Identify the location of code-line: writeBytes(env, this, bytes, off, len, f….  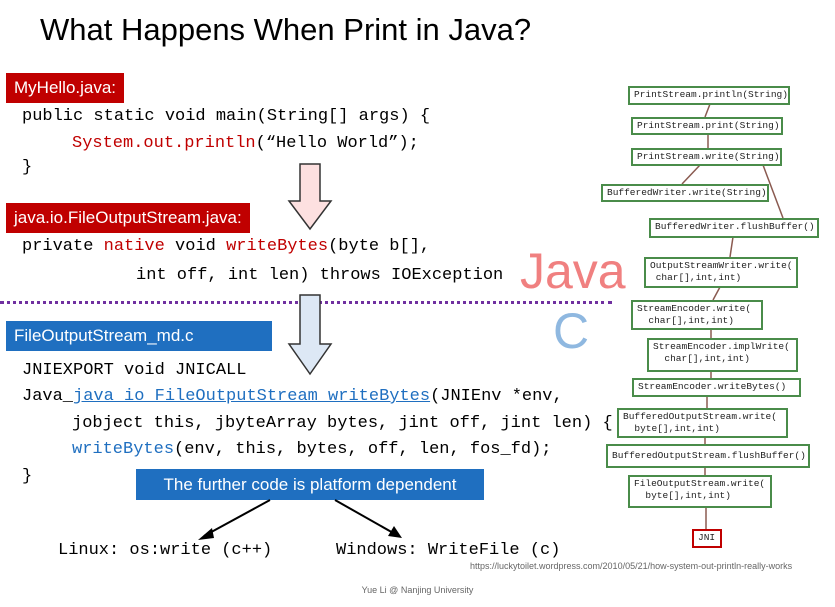
(312, 449).